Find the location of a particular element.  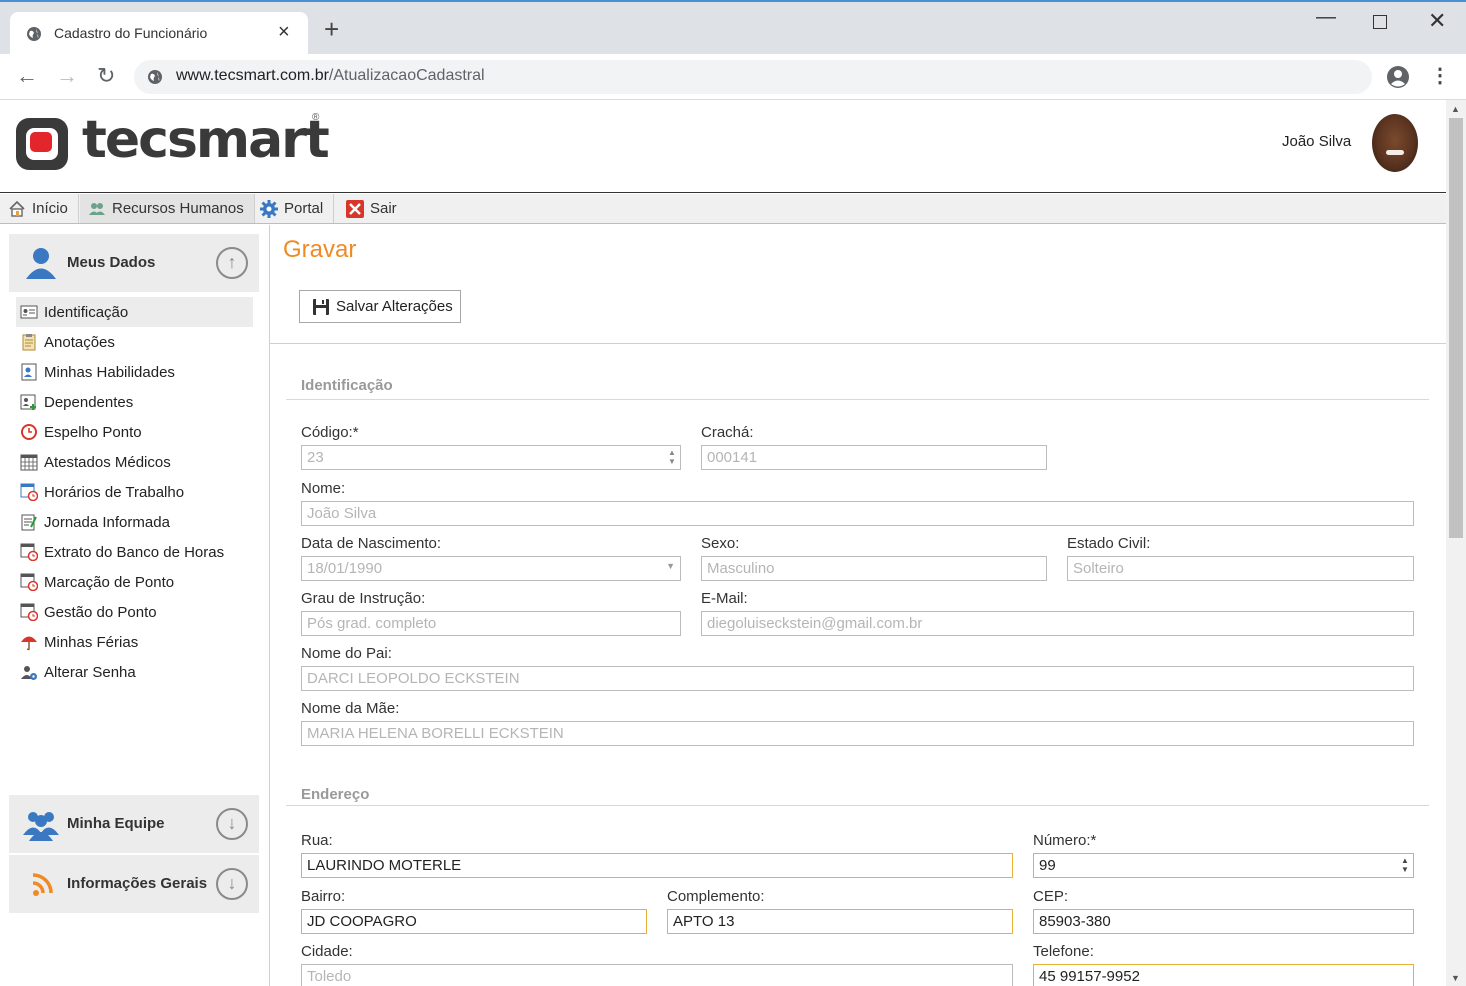

scrollbar-thumb is located at coordinates (1456, 328).